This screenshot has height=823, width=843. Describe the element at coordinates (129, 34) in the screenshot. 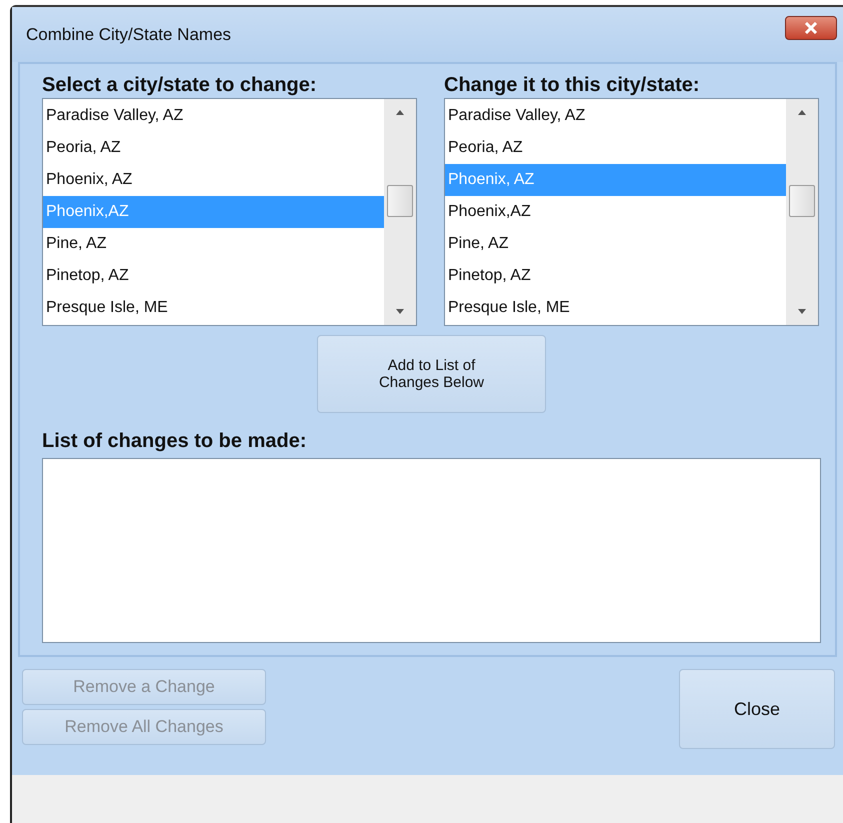

I see `window-title: Combine City/State Names` at that location.